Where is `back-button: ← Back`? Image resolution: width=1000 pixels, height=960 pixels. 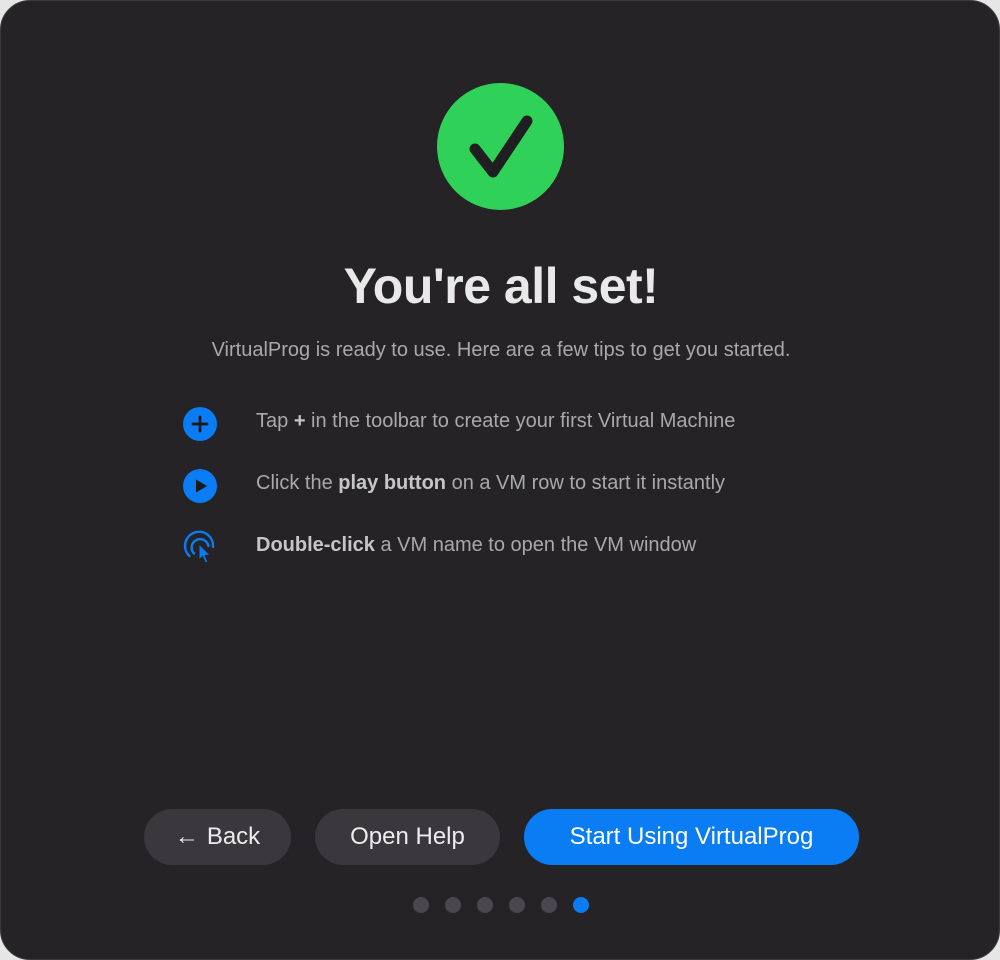
back-button: ← Back is located at coordinates (217, 837).